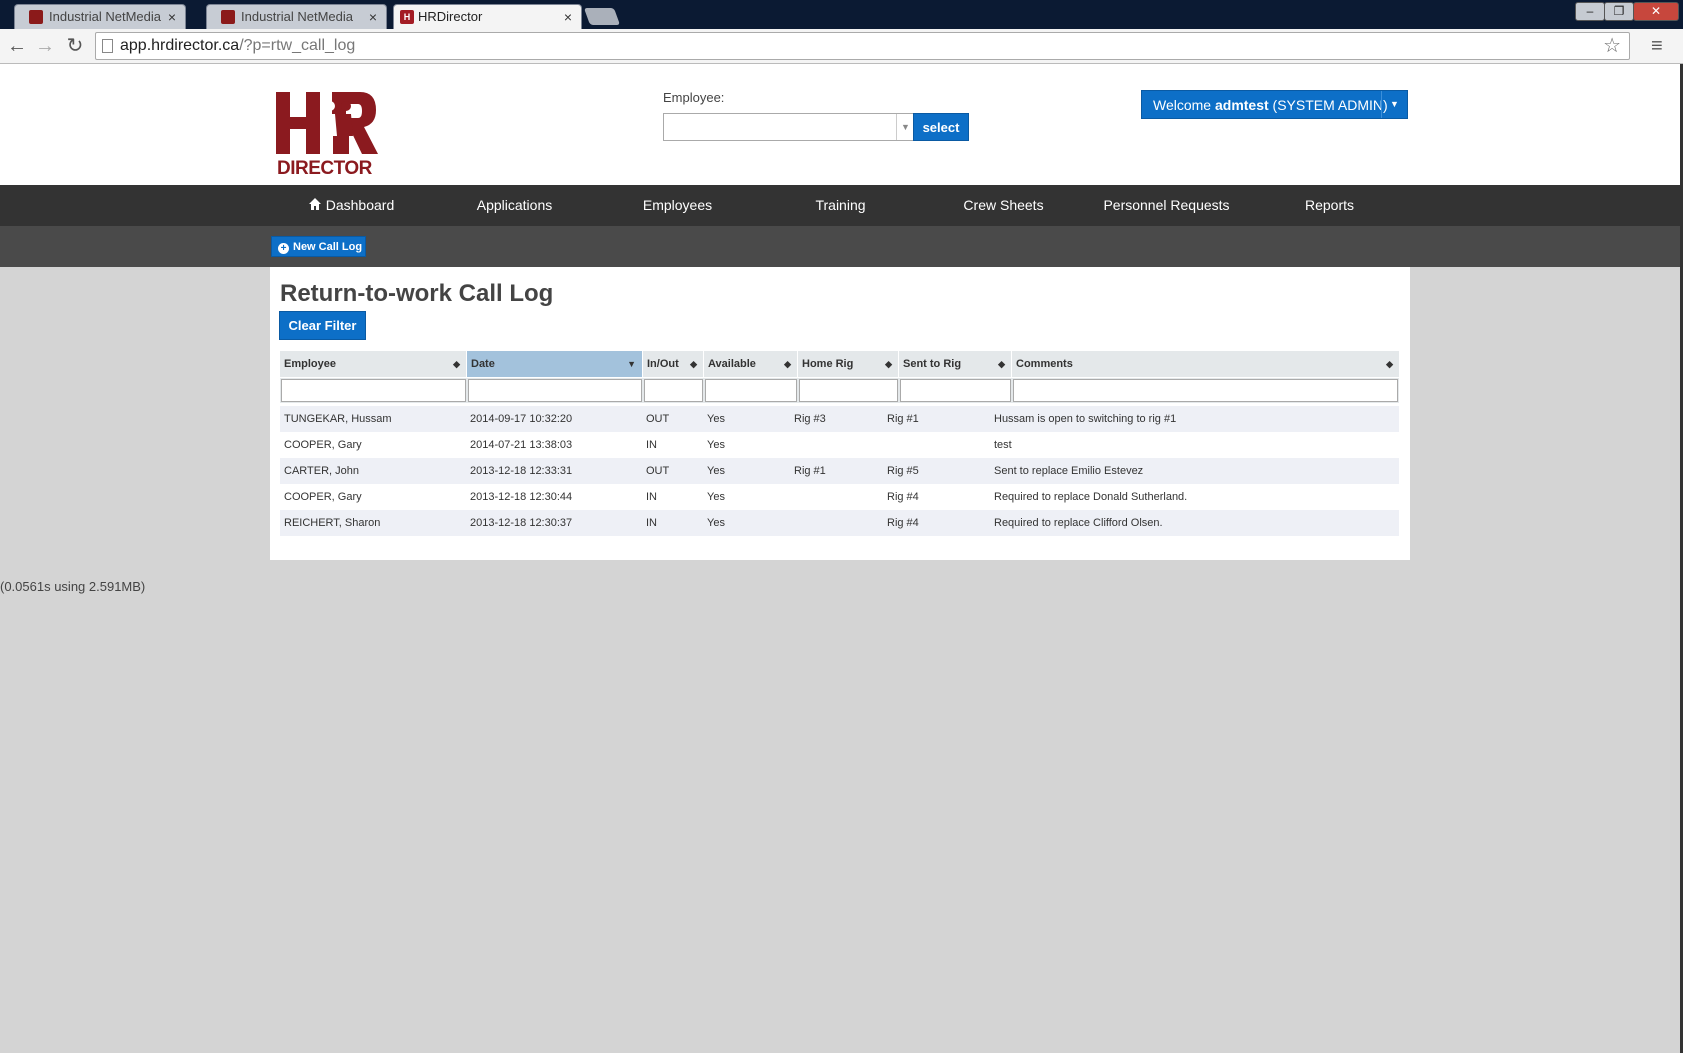 The height and width of the screenshot is (1053, 1683). I want to click on window-close-icon: ✕, so click(1656, 11).